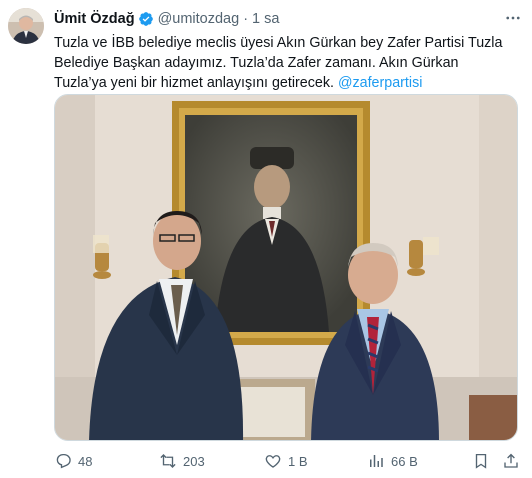 This screenshot has width=532, height=478. I want to click on heart-icon, so click(273, 461).